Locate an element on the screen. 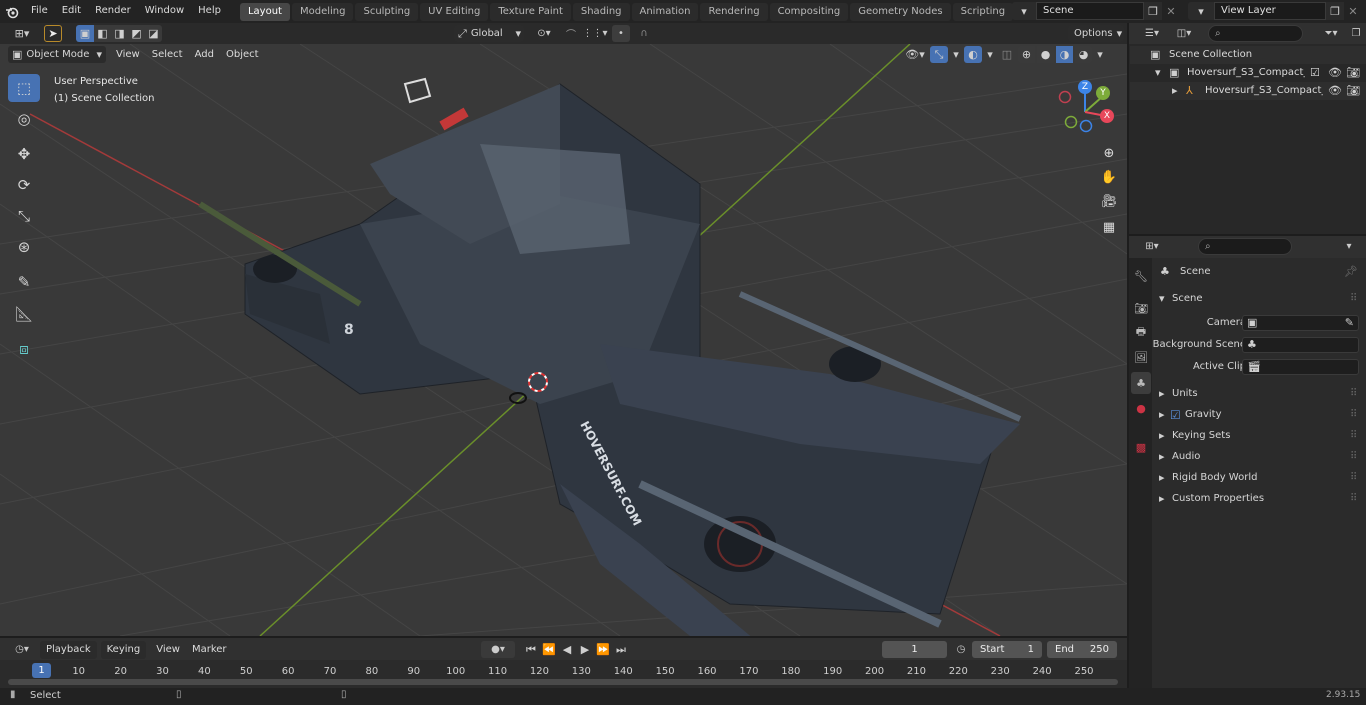  tab-uv-editing: UV Editing is located at coordinates (454, 11).